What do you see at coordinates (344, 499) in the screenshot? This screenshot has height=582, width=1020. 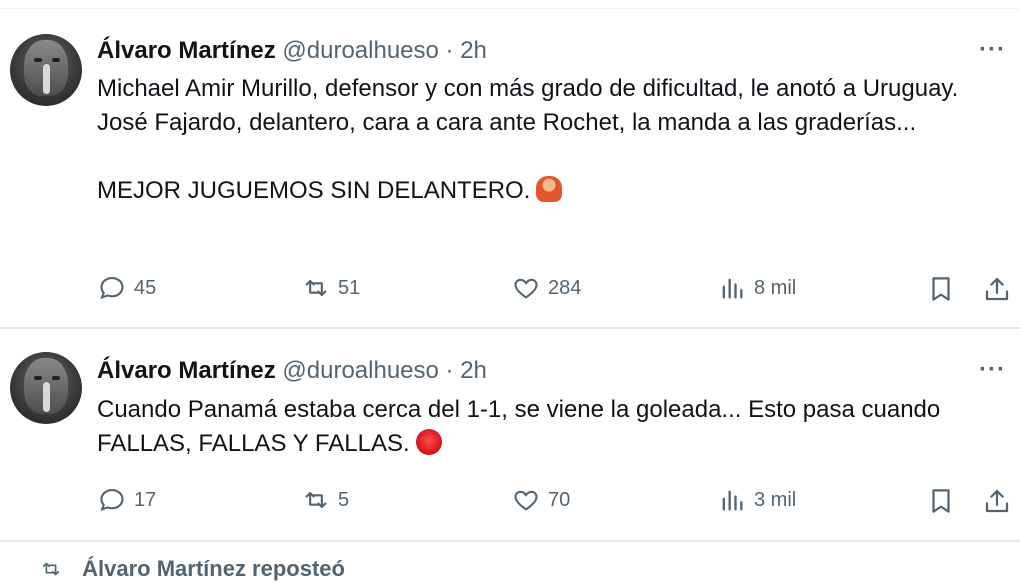 I see `repost-count: 5` at bounding box center [344, 499].